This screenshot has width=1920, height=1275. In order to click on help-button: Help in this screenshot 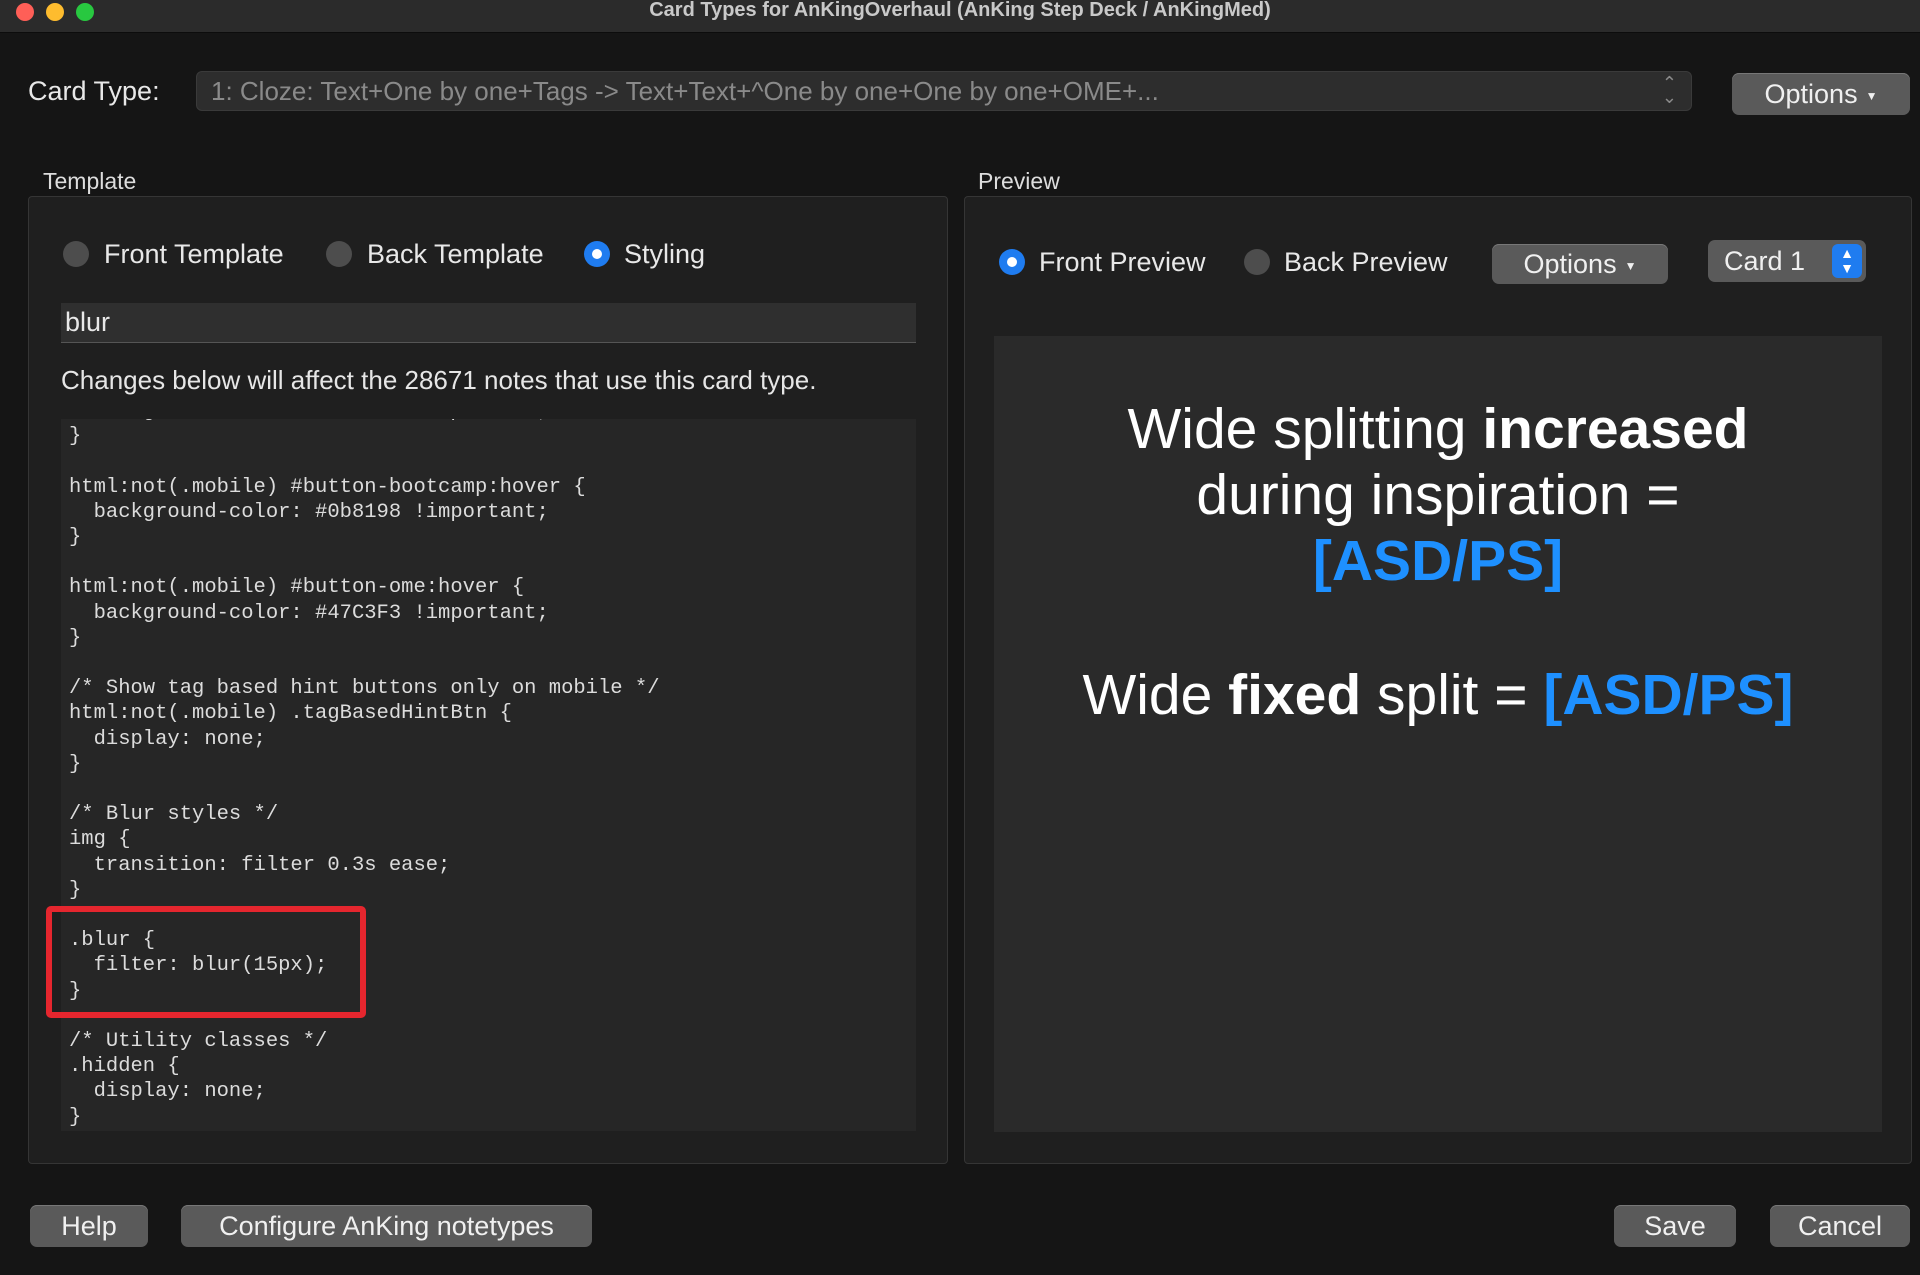, I will do `click(89, 1226)`.